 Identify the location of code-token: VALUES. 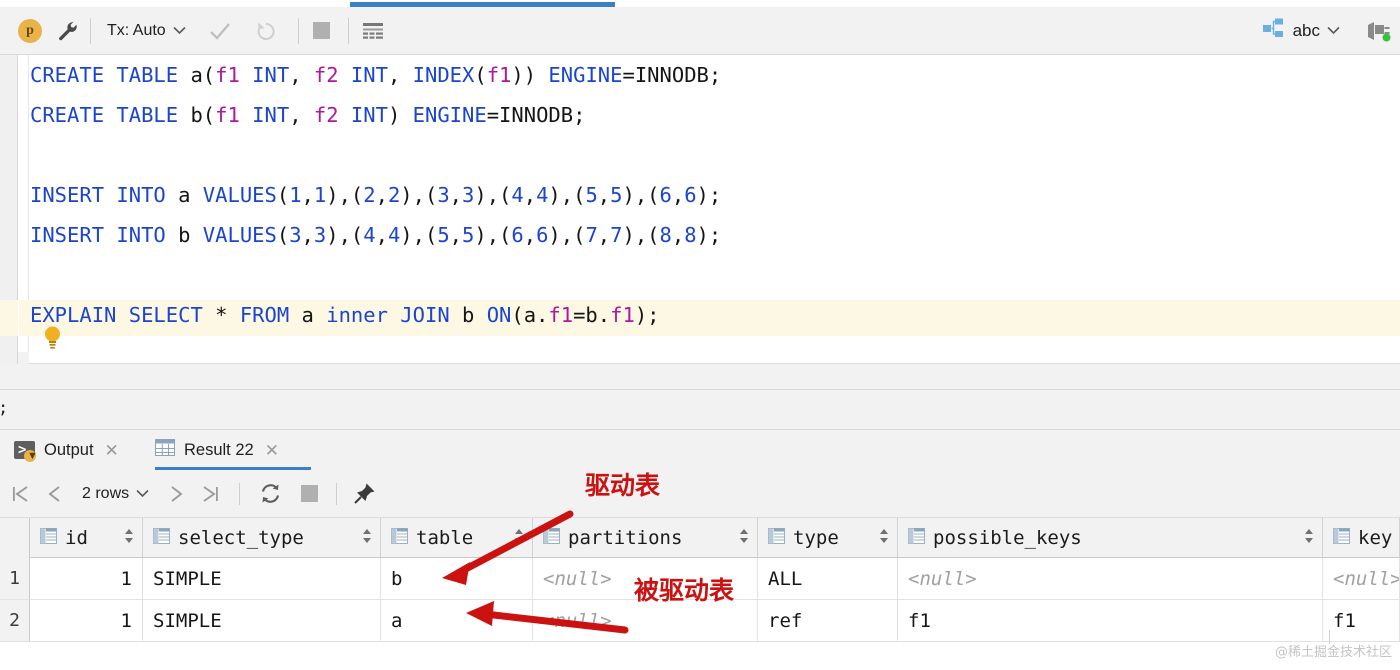
(239, 195).